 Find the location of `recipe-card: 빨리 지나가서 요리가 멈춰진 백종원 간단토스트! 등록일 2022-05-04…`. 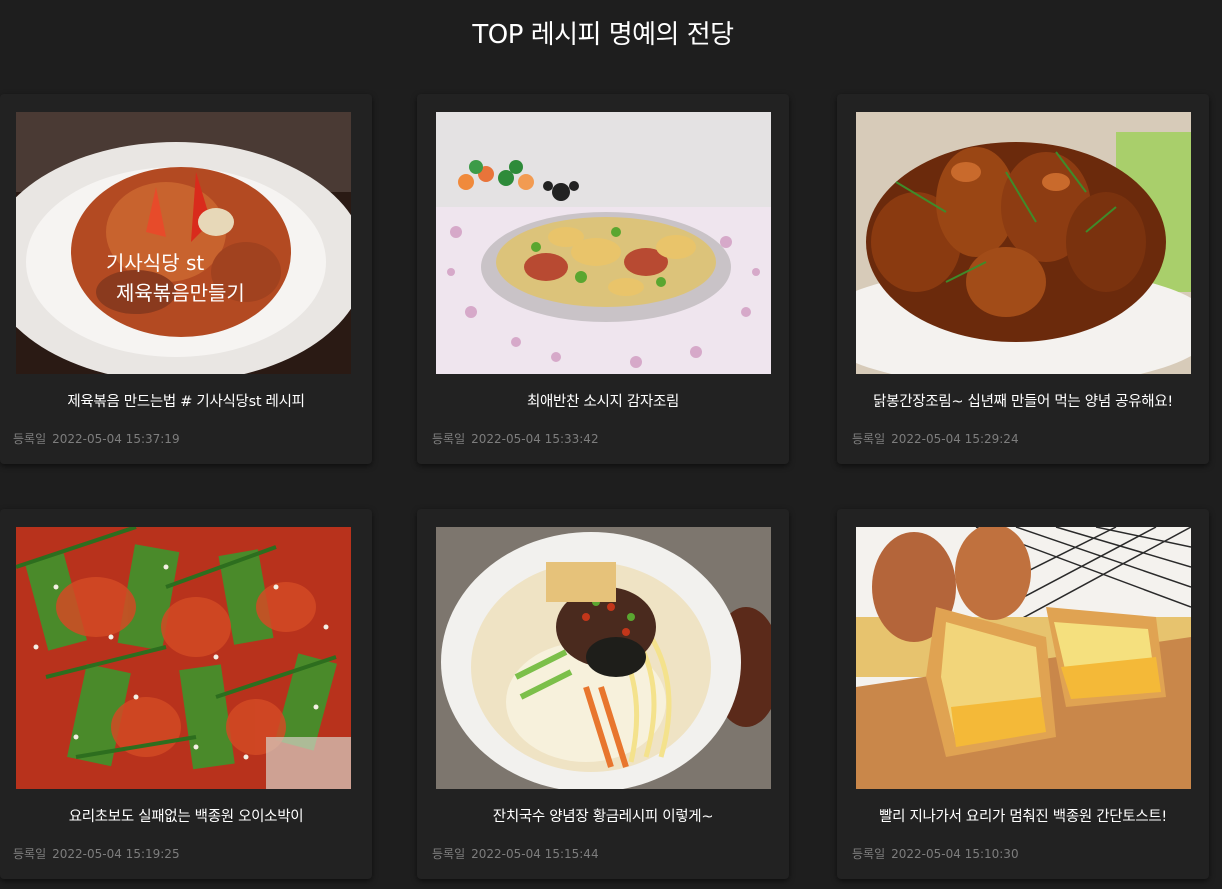

recipe-card: 빨리 지나가서 요리가 멈춰진 백종원 간단토스트! 등록일 2022-05-04… is located at coordinates (1023, 694).